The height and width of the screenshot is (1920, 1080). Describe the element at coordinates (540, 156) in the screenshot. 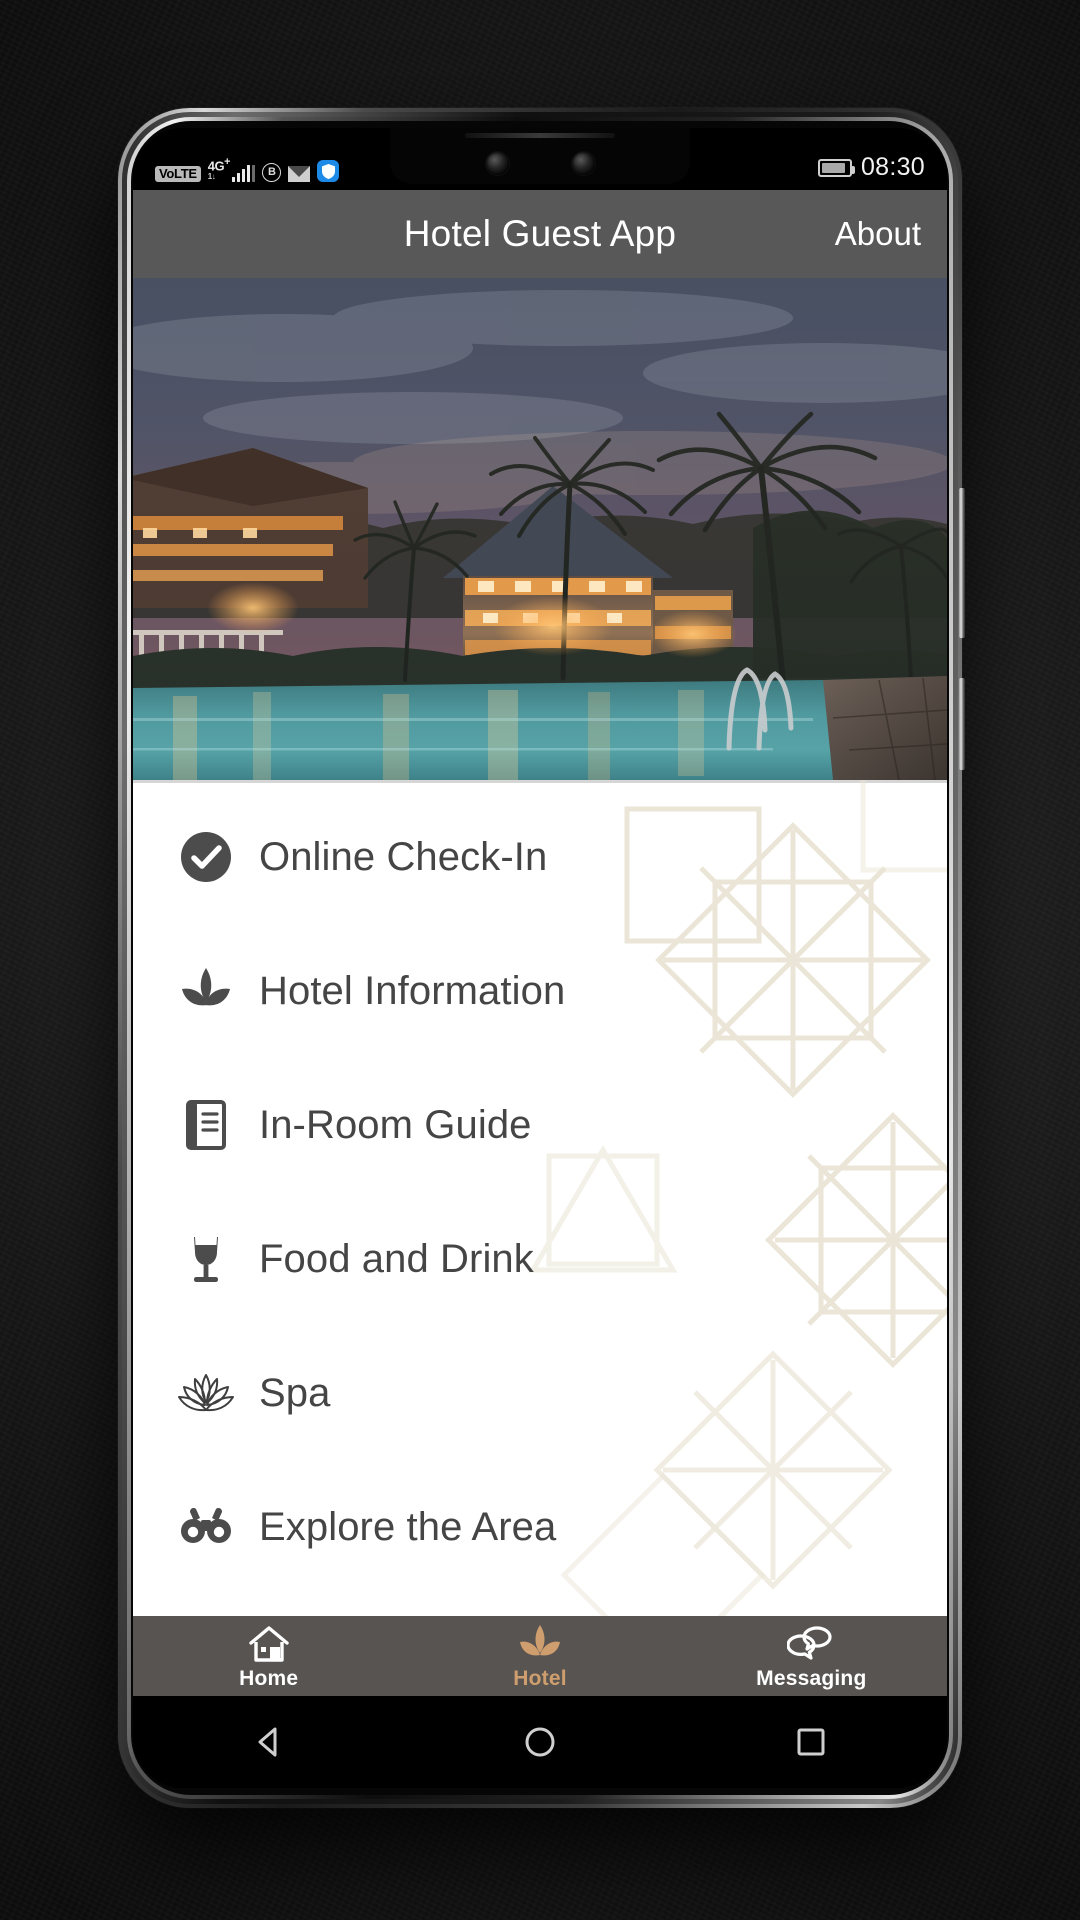

I see `display-notch` at that location.